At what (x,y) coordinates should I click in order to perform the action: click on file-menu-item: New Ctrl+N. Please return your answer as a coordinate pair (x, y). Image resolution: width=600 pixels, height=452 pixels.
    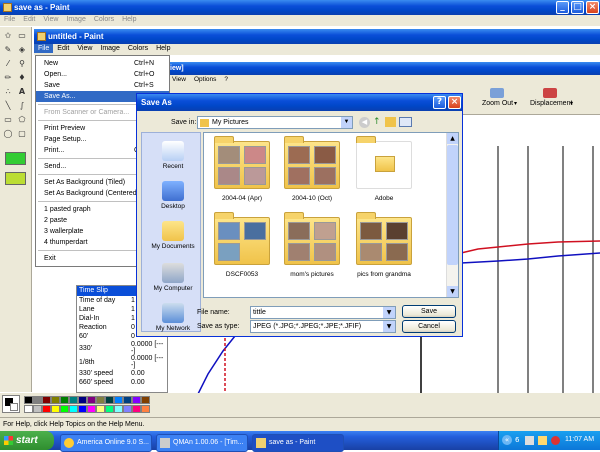
    Looking at the image, I should click on (102, 63).